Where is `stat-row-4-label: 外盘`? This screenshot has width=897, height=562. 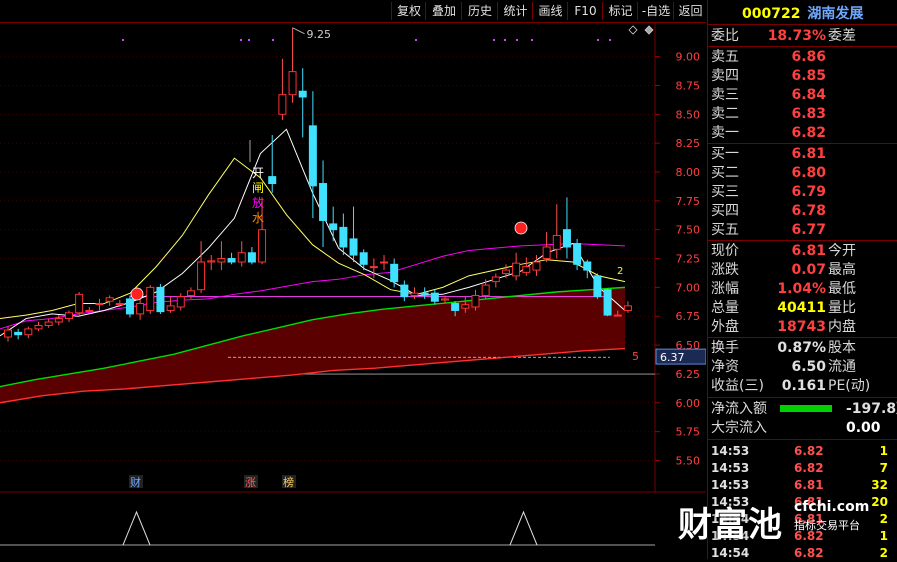 stat-row-4-label: 外盘 is located at coordinates (725, 327).